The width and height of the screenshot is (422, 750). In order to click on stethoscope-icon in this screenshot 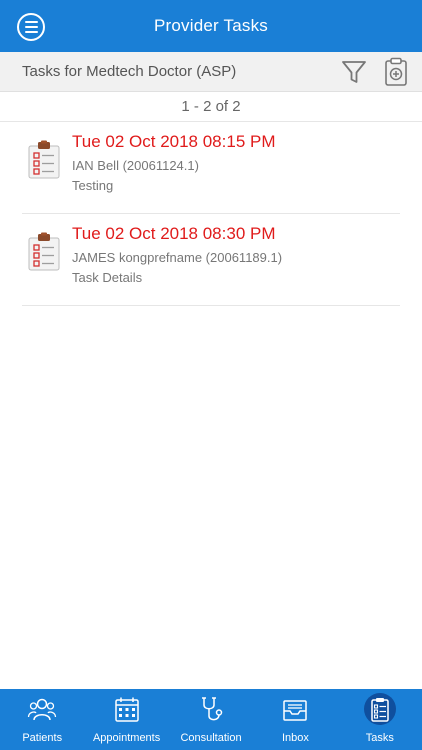, I will do `click(212, 709)`.